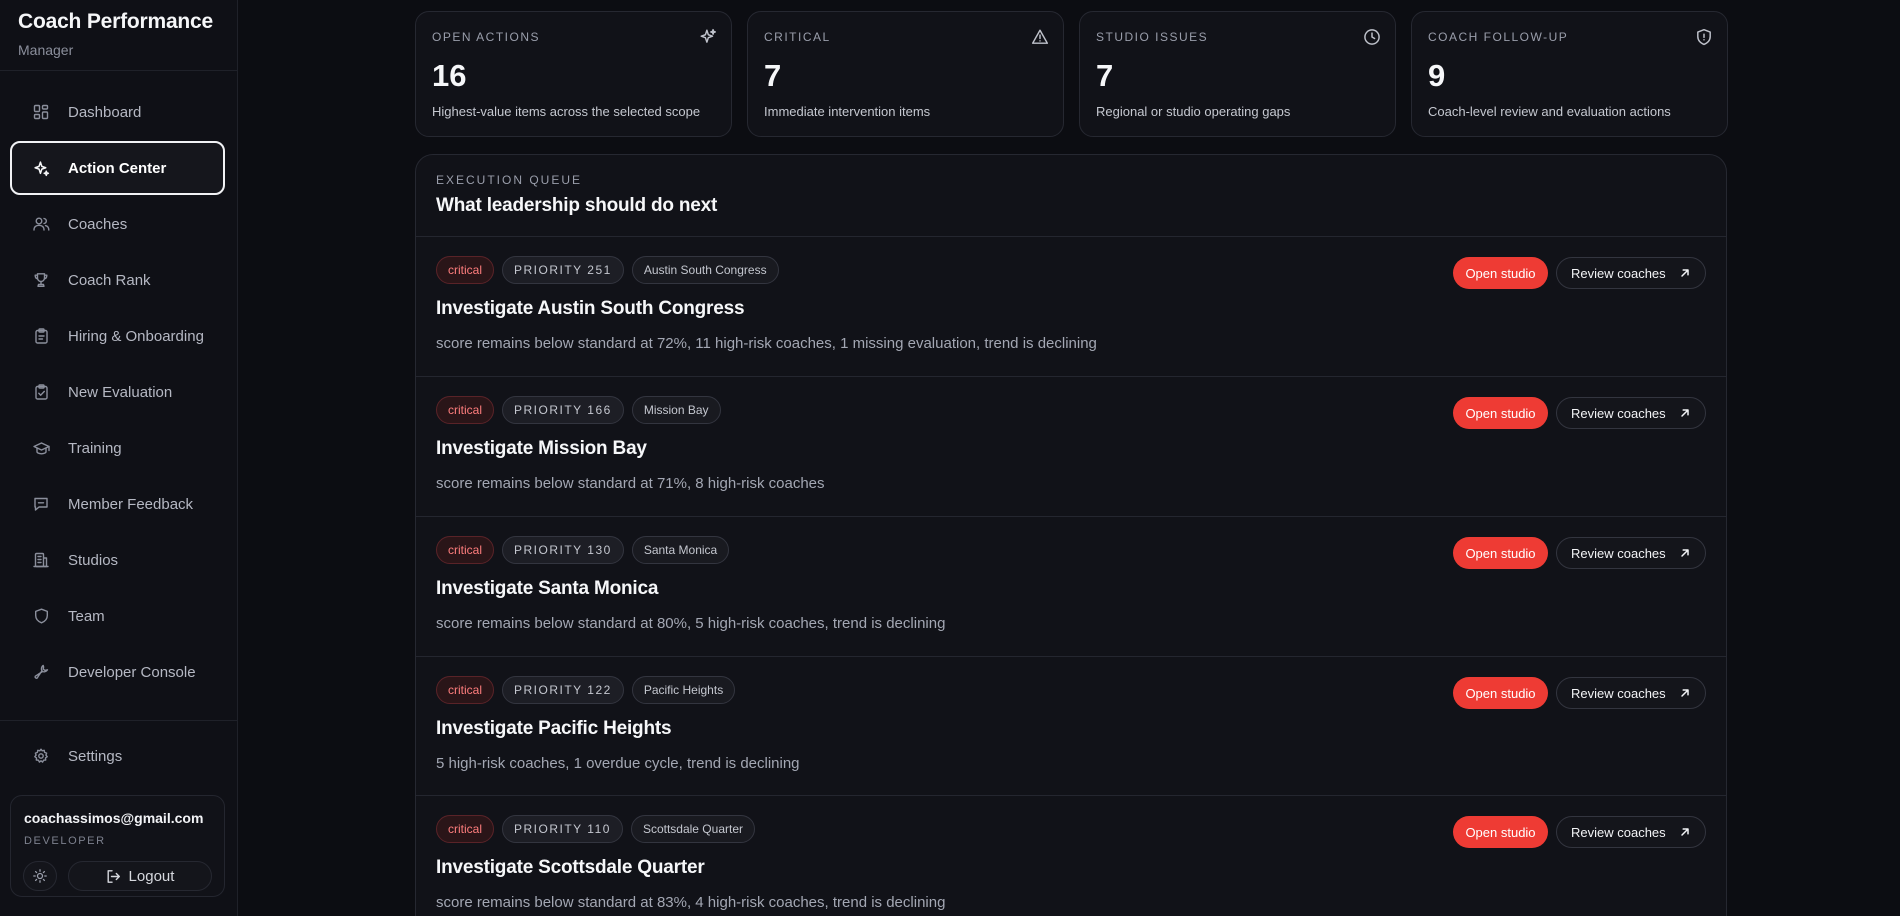  I want to click on clock-icon, so click(1372, 37).